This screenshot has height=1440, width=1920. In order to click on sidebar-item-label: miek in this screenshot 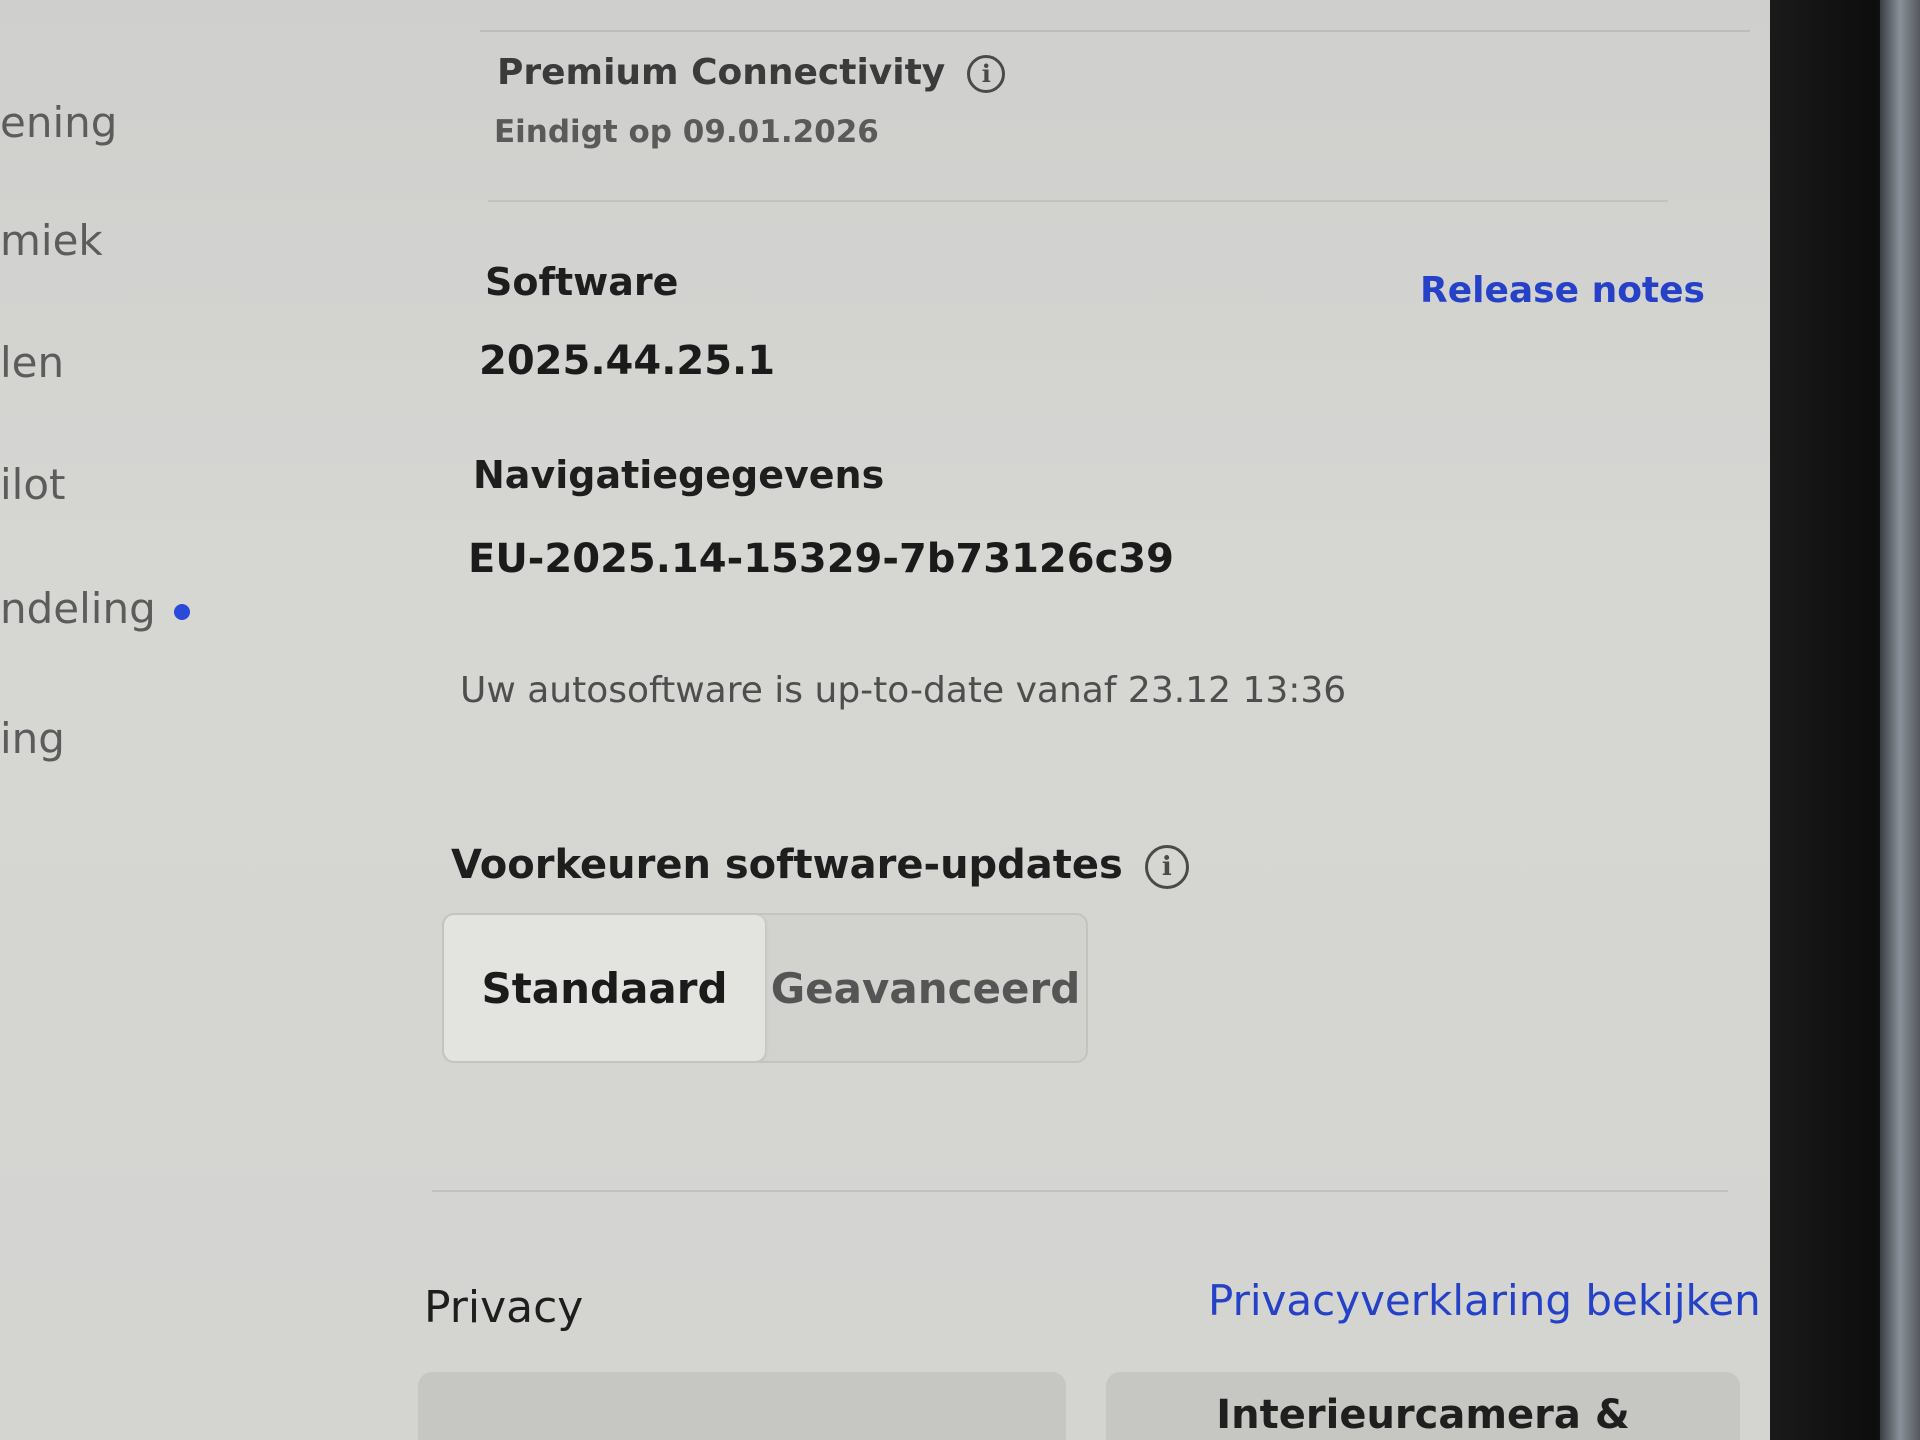, I will do `click(51, 240)`.